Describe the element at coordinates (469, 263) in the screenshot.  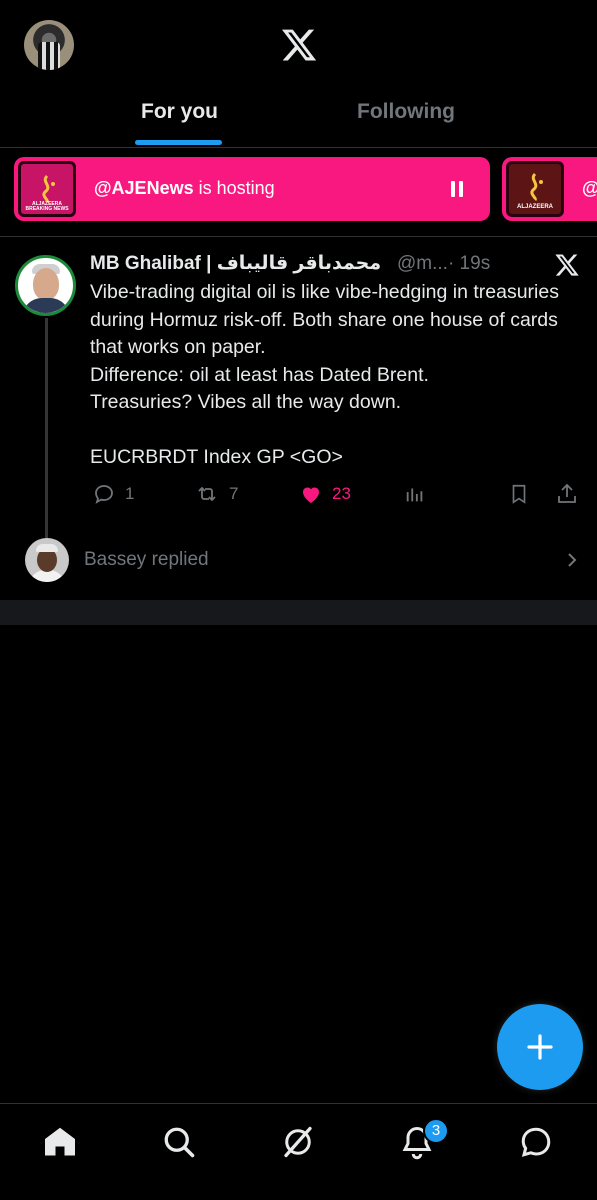
I see `post-time: · 19s` at that location.